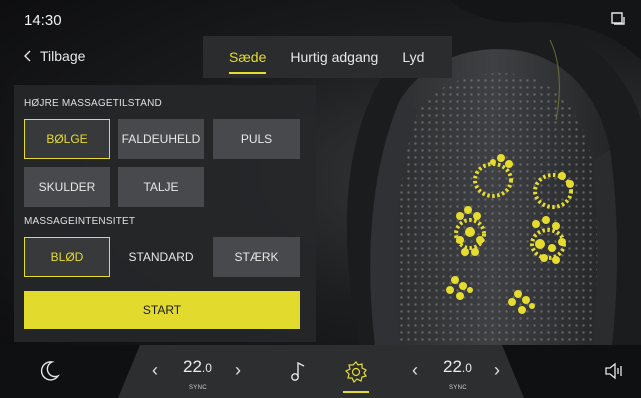  I want to click on start-label: START, so click(162, 310).